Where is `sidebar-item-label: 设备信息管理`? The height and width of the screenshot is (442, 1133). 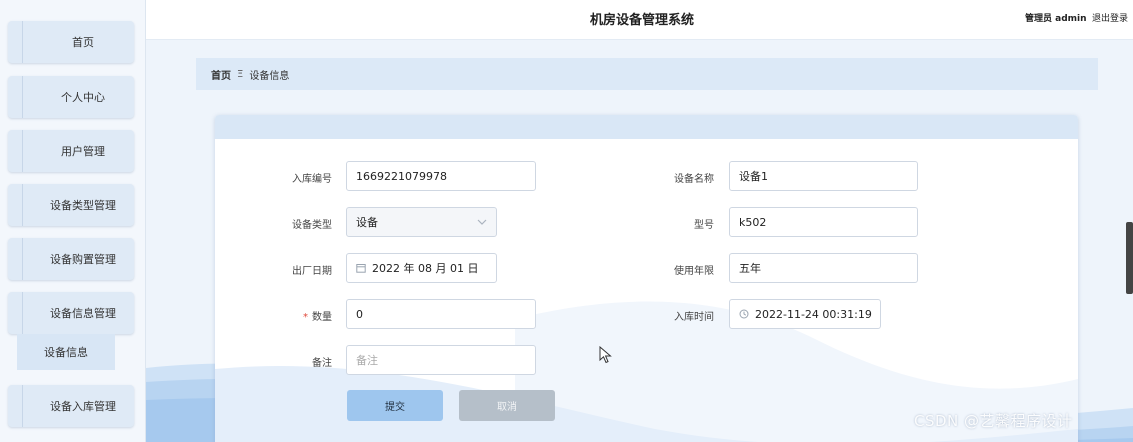
sidebar-item-label: 设备信息管理 is located at coordinates (83, 313).